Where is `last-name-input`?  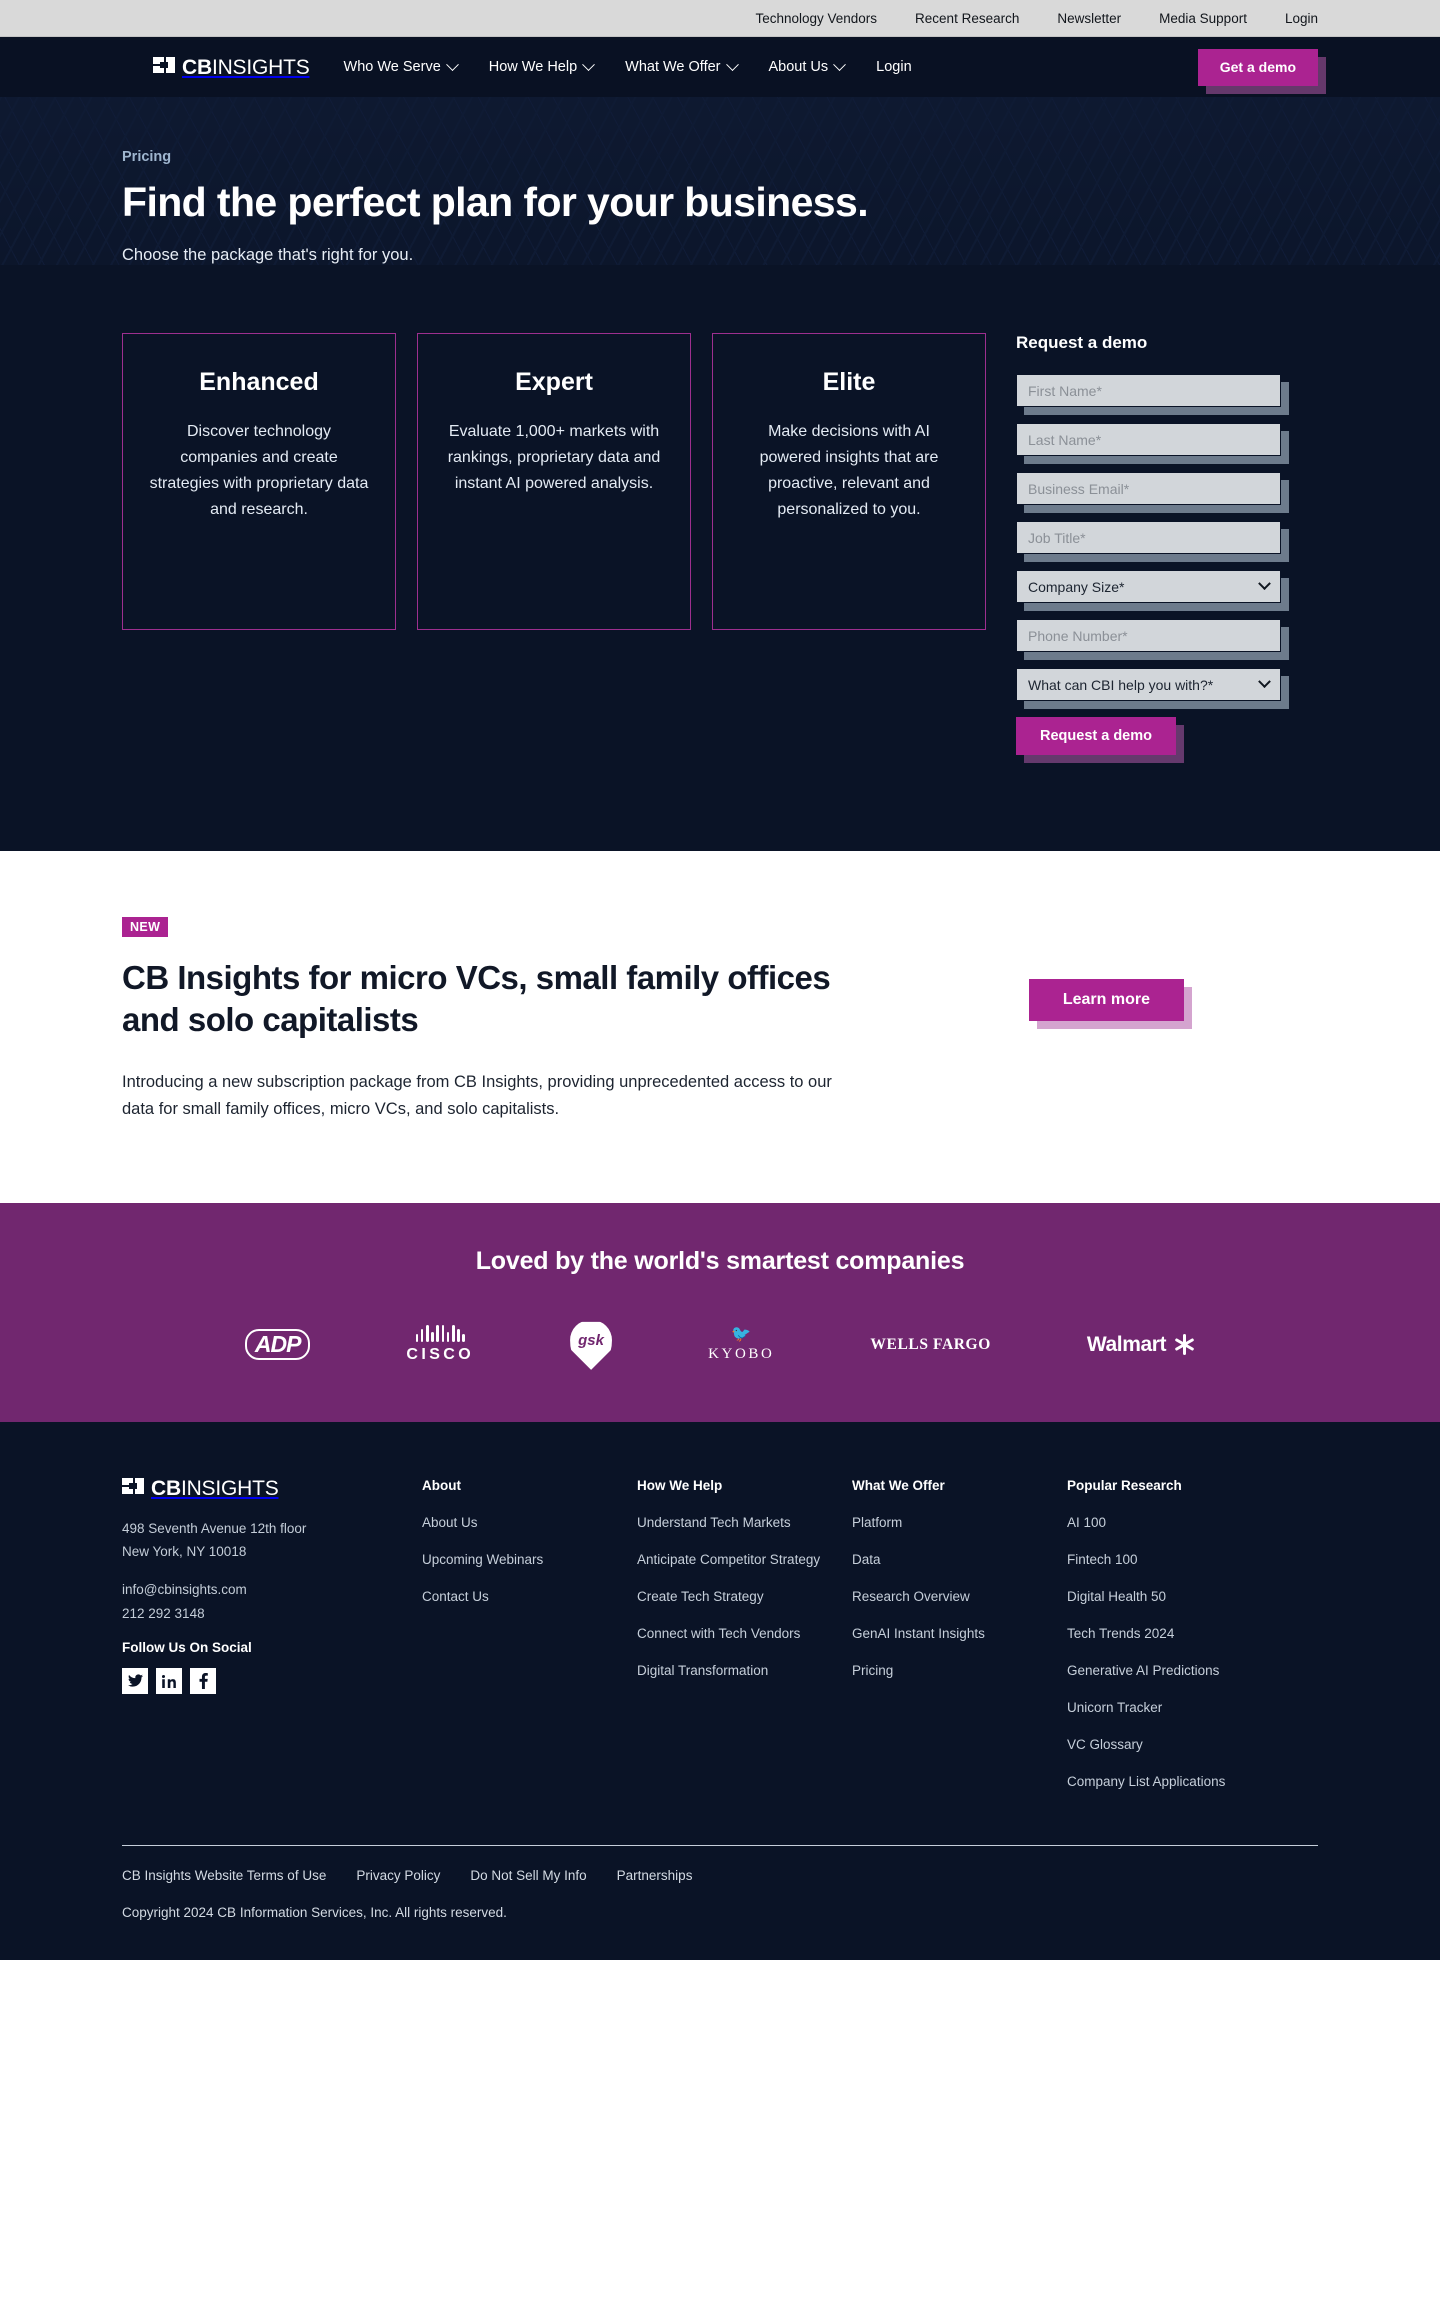
last-name-input is located at coordinates (1148, 439).